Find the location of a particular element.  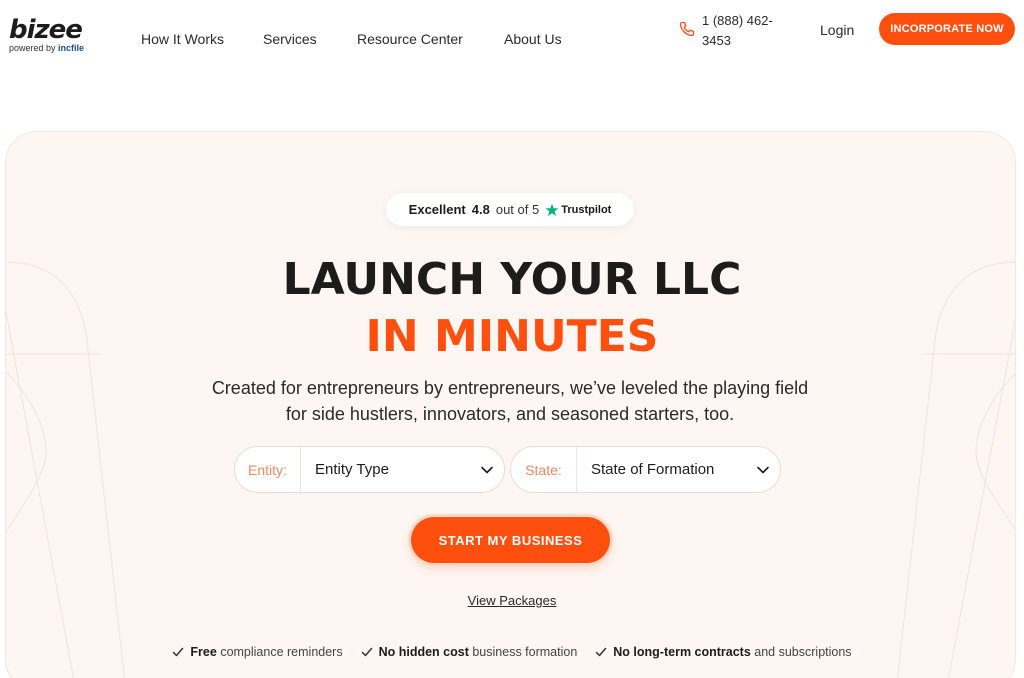

entity-select-value: Entity Type is located at coordinates (352, 469).